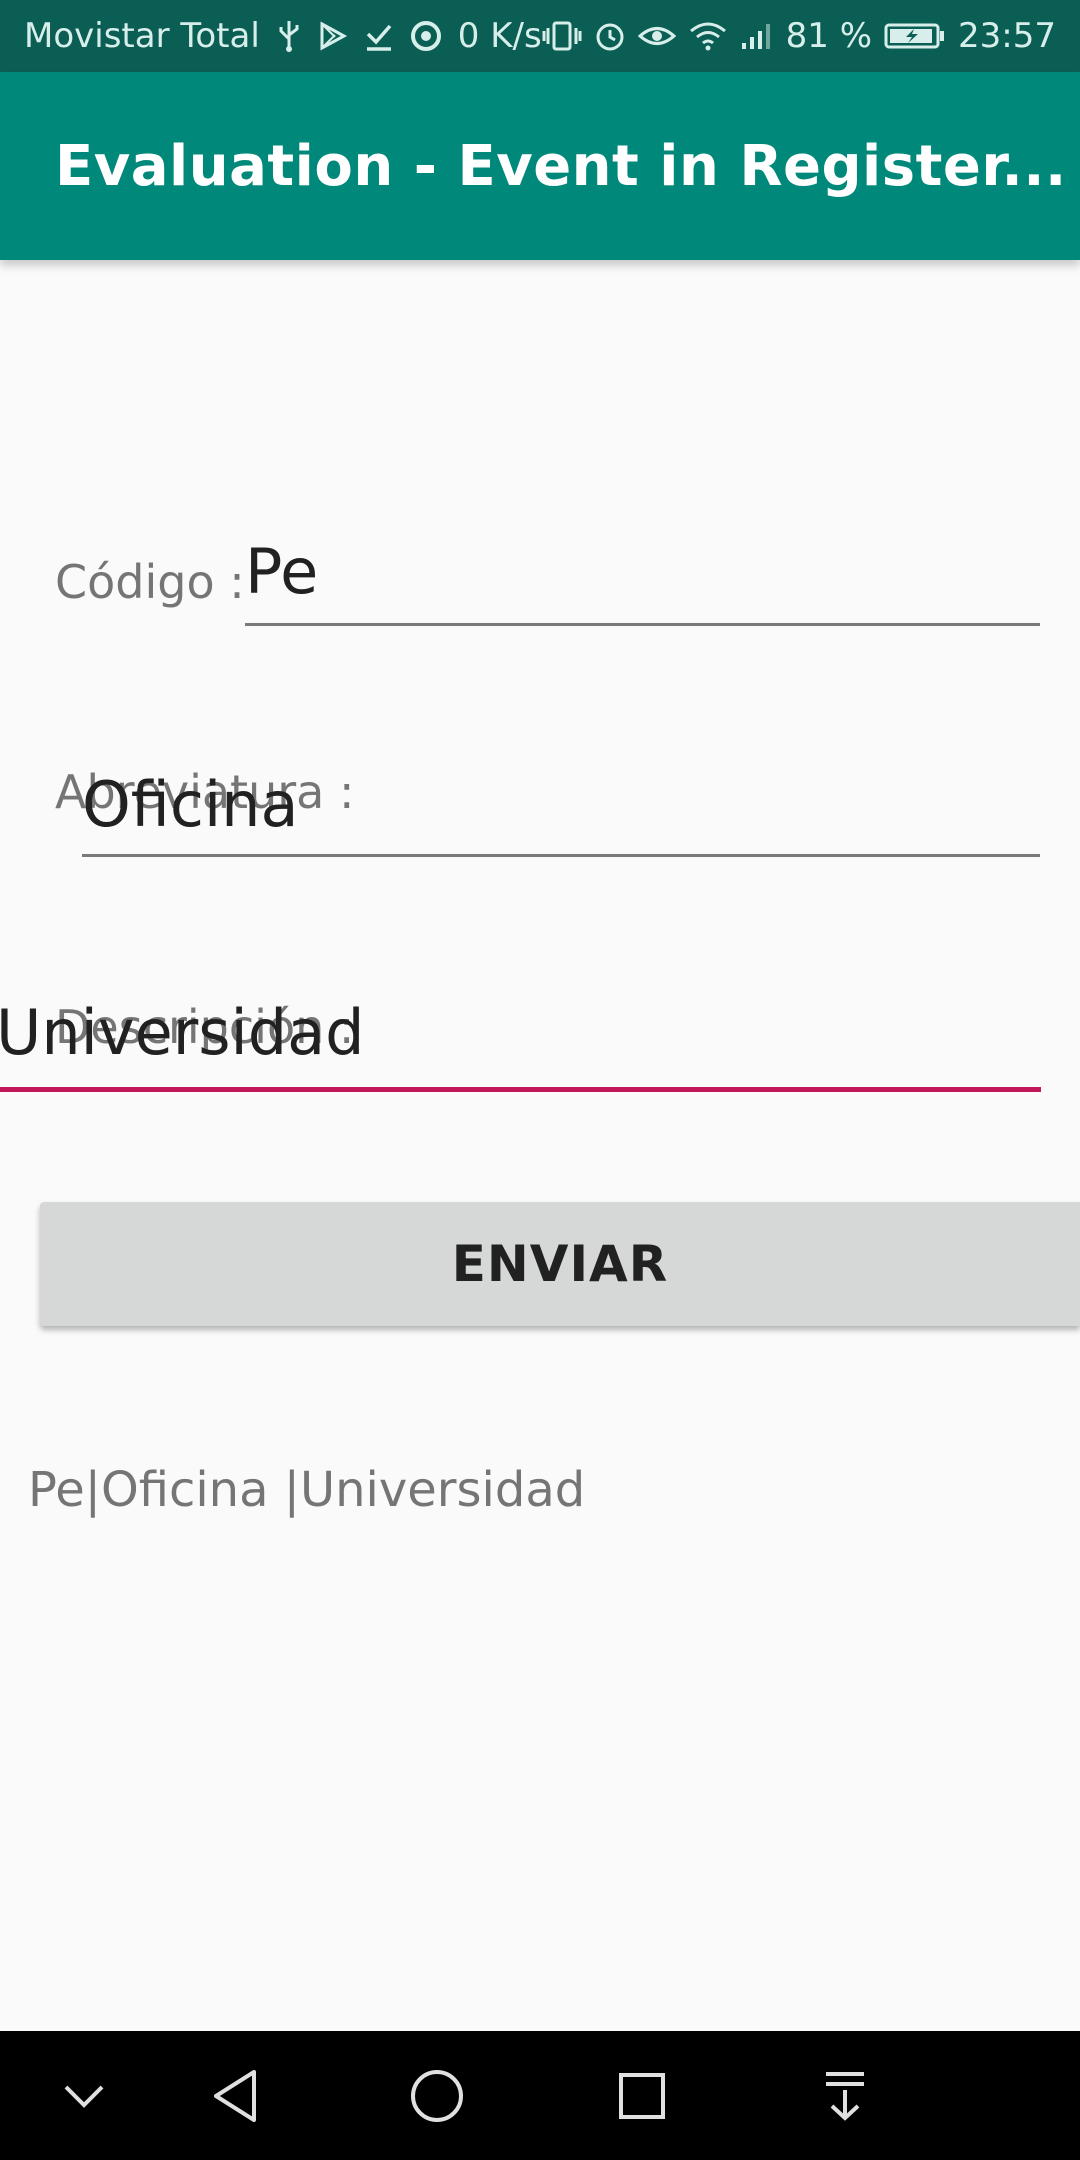 The image size is (1080, 2160). I want to click on status-bar: Movistar Total 0 K/s 81 % 23:57, so click(540, 36).